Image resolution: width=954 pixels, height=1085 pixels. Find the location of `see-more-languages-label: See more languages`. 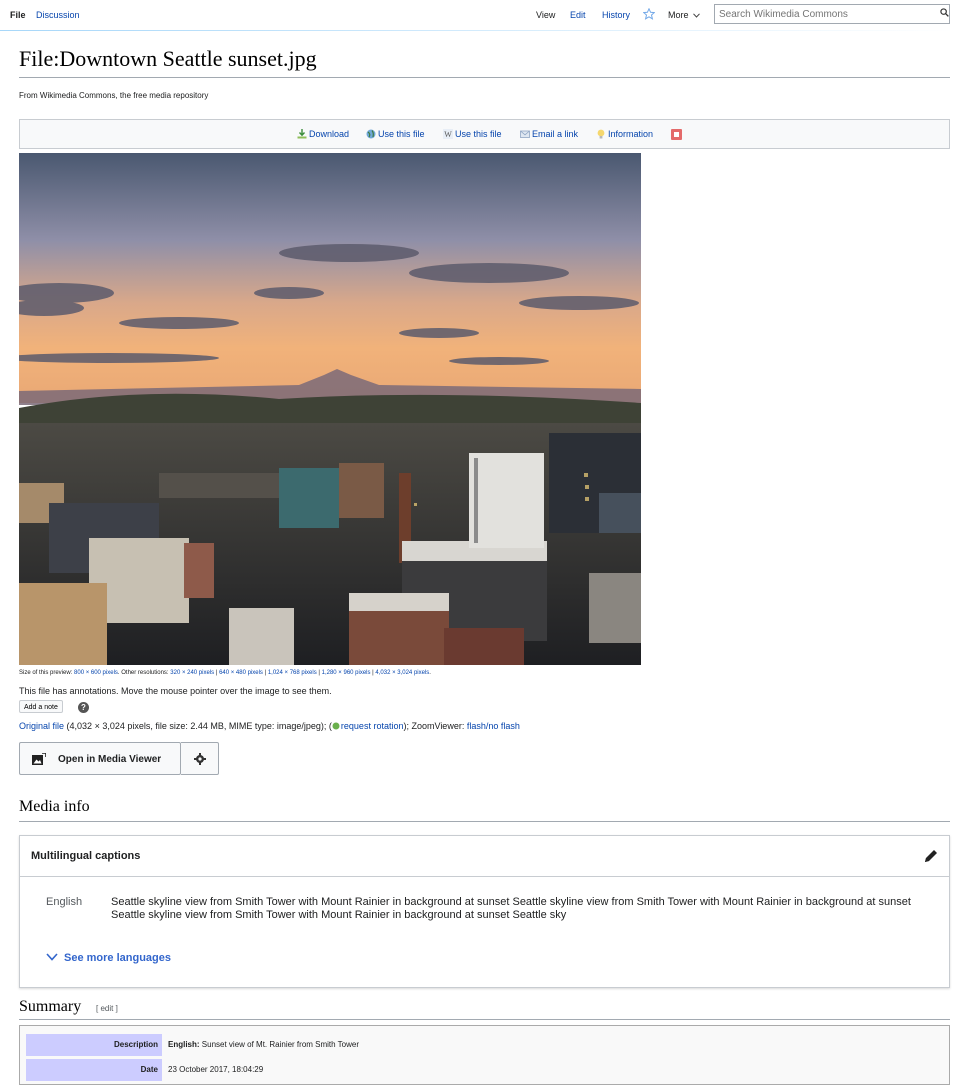

see-more-languages-label: See more languages is located at coordinates (117, 958).